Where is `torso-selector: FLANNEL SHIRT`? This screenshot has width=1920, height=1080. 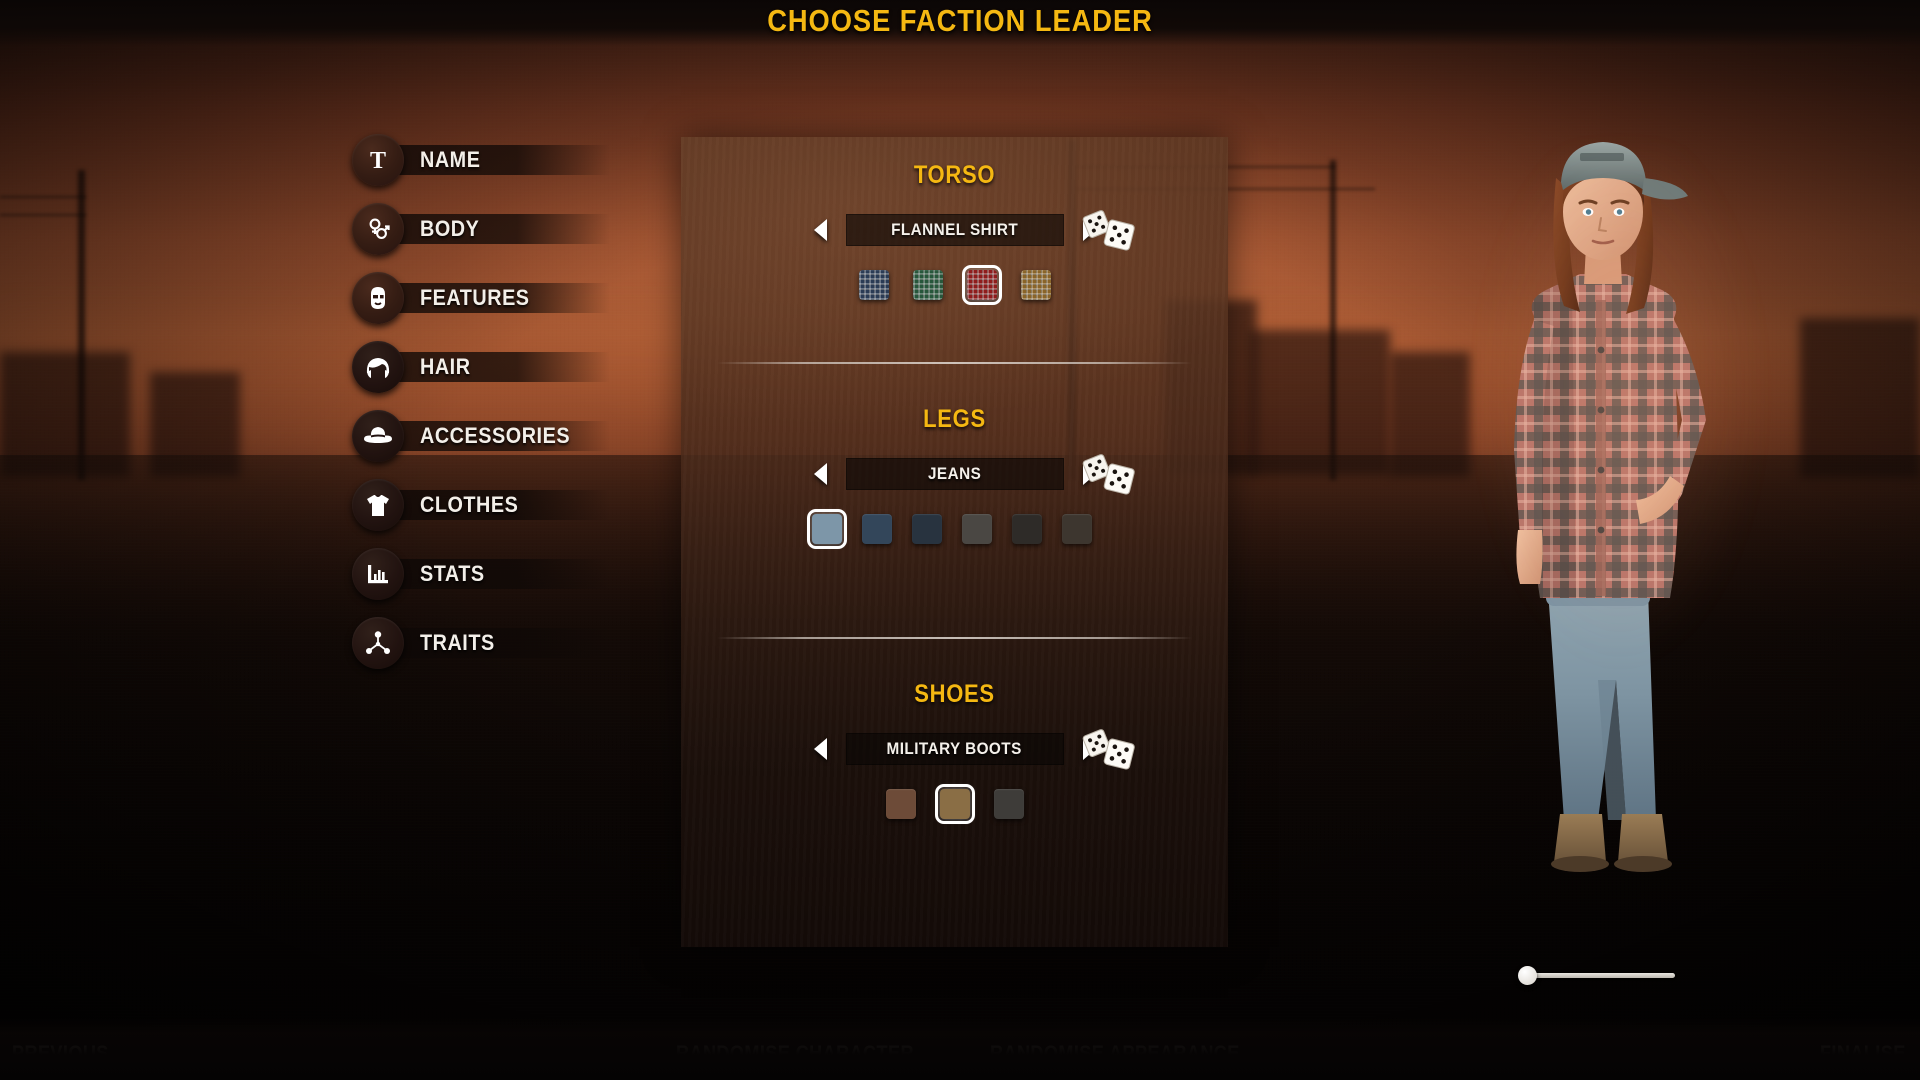
torso-selector: FLANNEL SHIRT is located at coordinates (954, 230).